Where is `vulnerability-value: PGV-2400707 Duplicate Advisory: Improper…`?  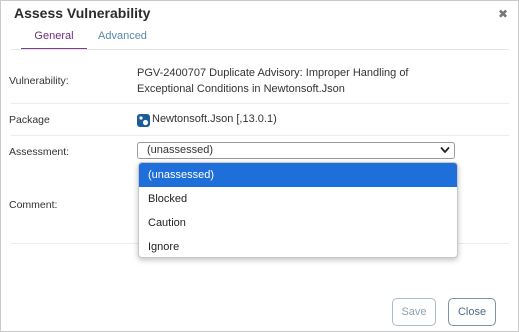 vulnerability-value: PGV-2400707 Duplicate Advisory: Improper… is located at coordinates (273, 81).